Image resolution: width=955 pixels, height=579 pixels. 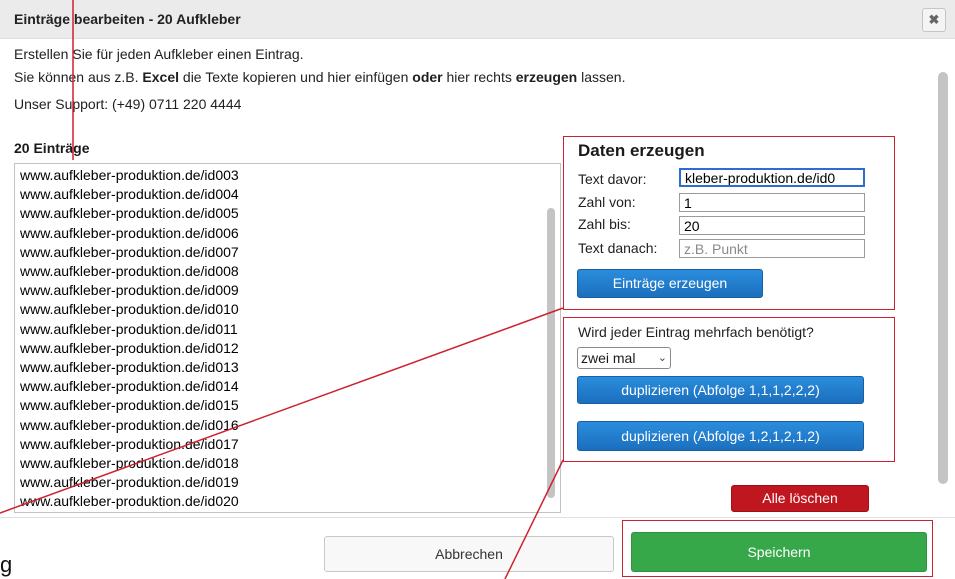 I want to click on duplicate-question: Wird jeder Eintrag mehrfach benötigt?, so click(x=696, y=332).